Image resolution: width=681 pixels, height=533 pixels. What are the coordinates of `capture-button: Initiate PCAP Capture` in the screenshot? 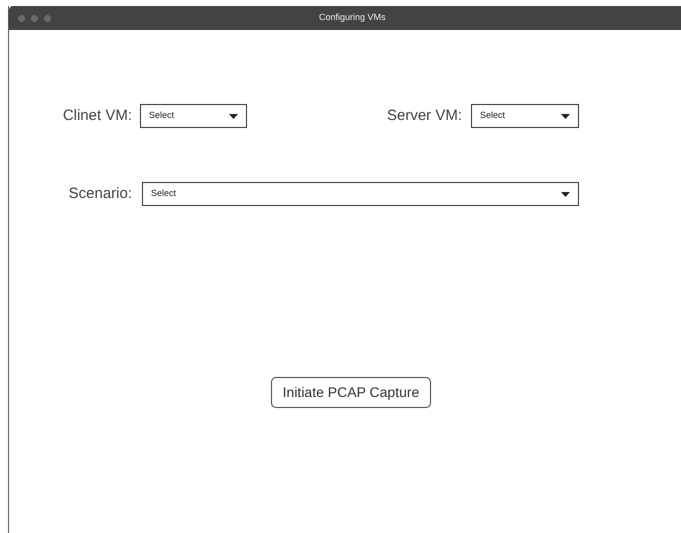 It's located at (351, 392).